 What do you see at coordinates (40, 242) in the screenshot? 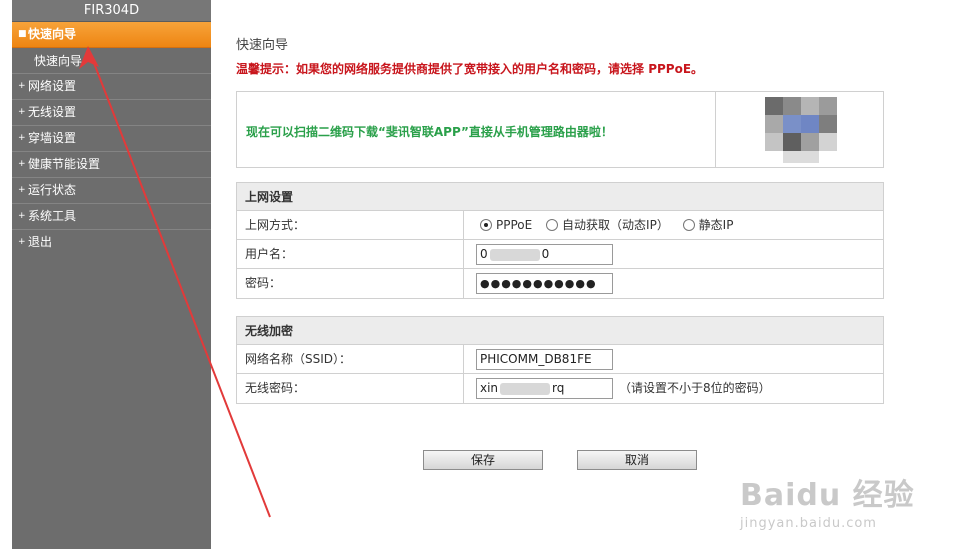
I see `sidebar-item-label: 退出` at bounding box center [40, 242].